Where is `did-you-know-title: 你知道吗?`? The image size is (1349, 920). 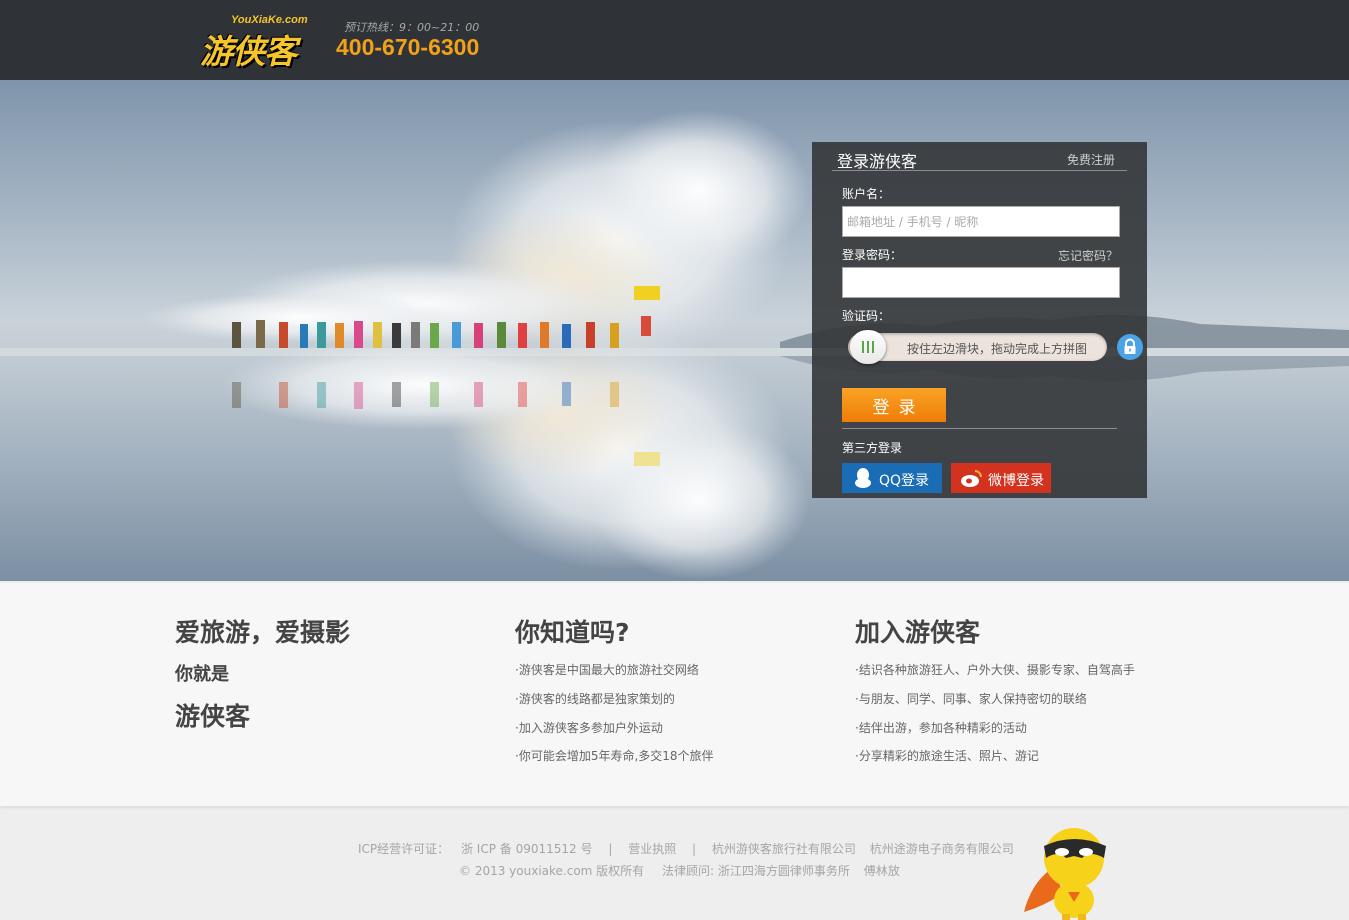
did-you-know-title: 你知道吗? is located at coordinates (572, 632).